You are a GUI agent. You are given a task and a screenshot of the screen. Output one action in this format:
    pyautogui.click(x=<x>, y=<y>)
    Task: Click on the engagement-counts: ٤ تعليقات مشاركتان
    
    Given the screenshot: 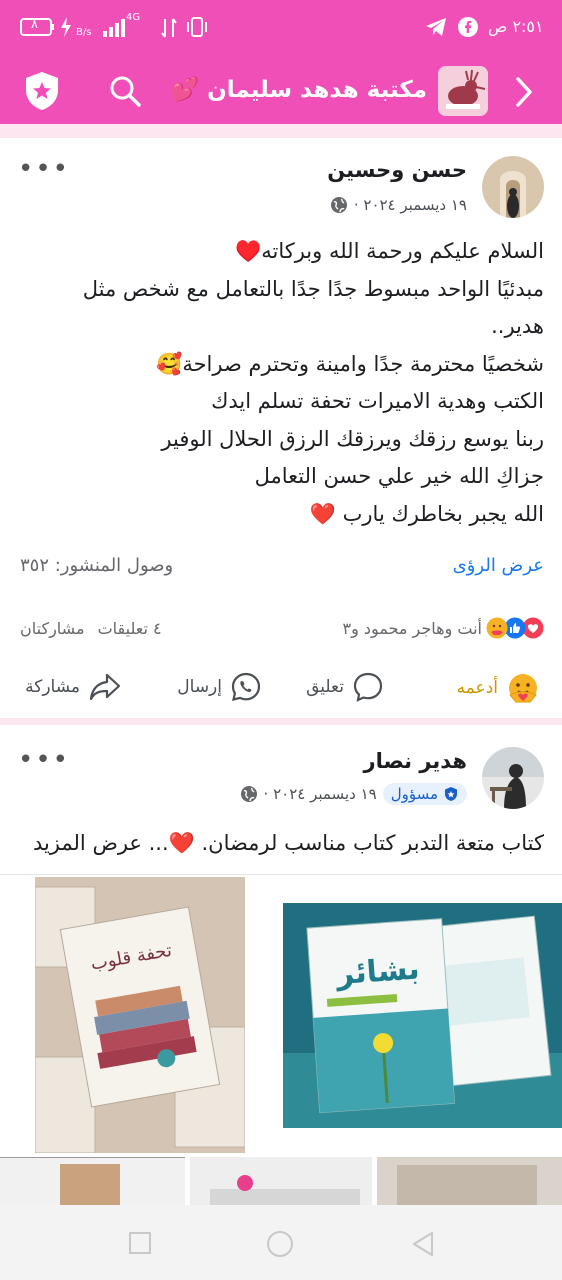 What is the action you would take?
    pyautogui.click(x=91, y=628)
    